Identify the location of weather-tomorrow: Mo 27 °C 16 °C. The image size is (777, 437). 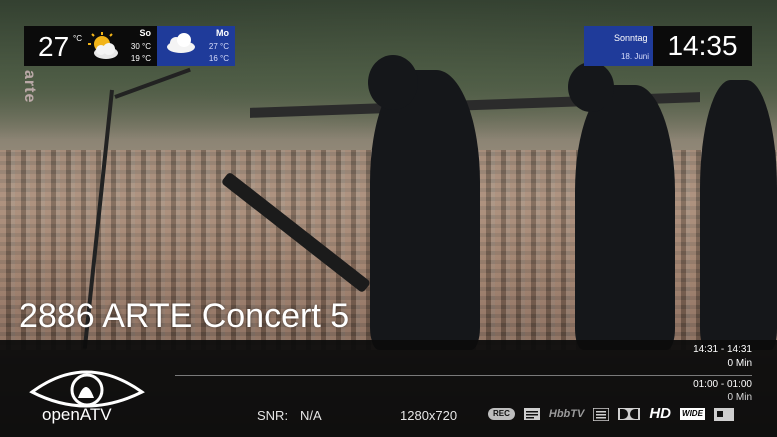
(196, 46).